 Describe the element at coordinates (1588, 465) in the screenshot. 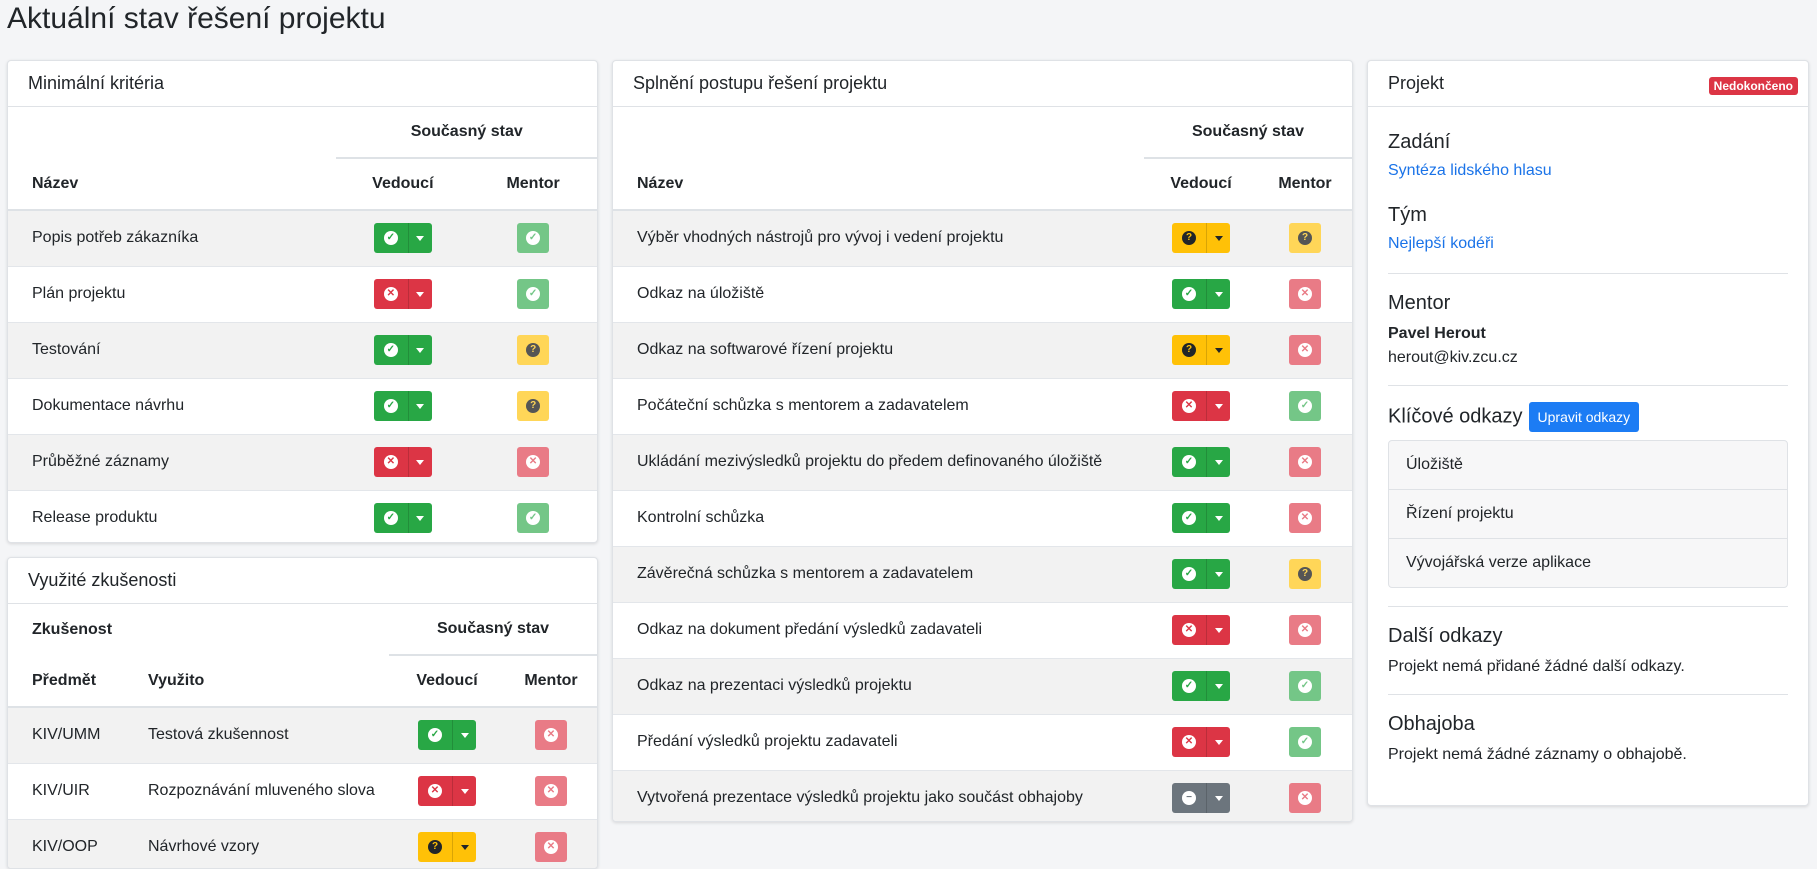

I see `key-link-repository: Úložiště` at that location.